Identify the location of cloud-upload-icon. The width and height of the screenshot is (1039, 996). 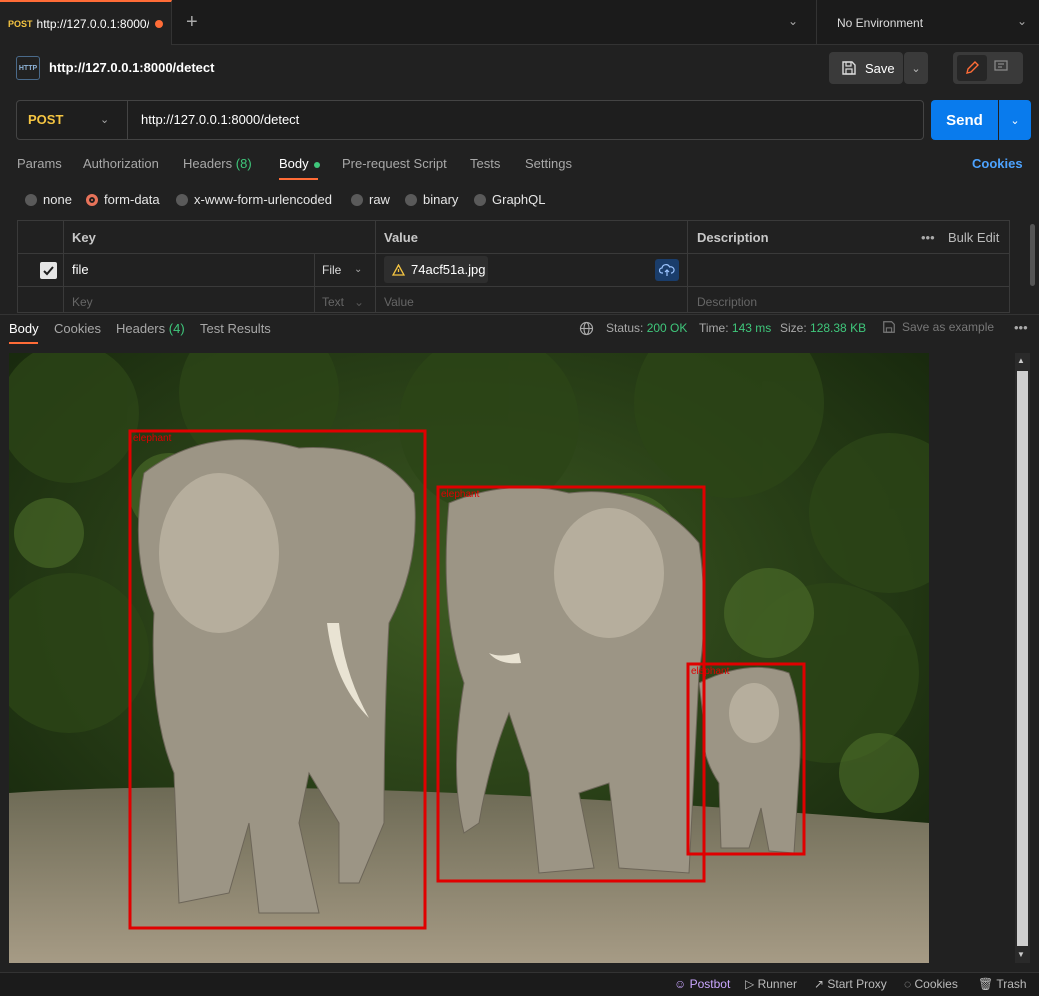
(667, 270).